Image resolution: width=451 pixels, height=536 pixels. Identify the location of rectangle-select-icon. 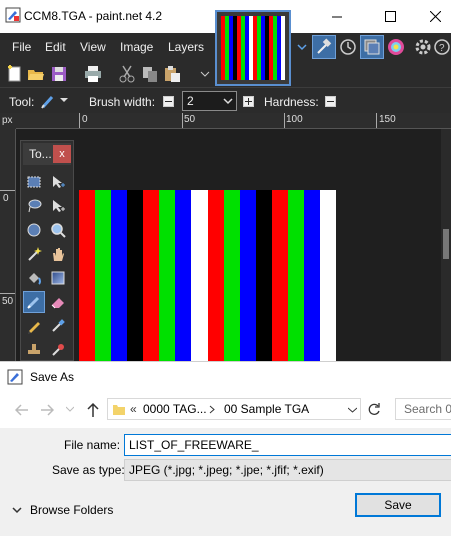
(34, 182).